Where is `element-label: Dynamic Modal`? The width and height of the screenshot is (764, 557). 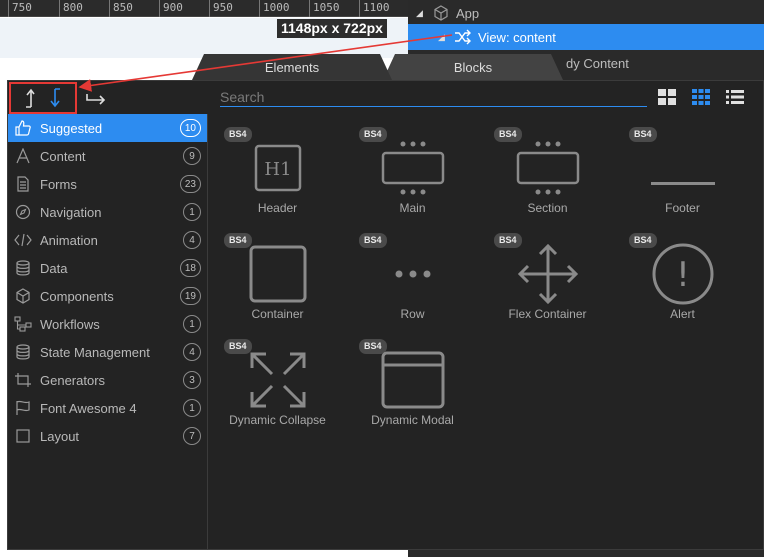 element-label: Dynamic Modal is located at coordinates (412, 420).